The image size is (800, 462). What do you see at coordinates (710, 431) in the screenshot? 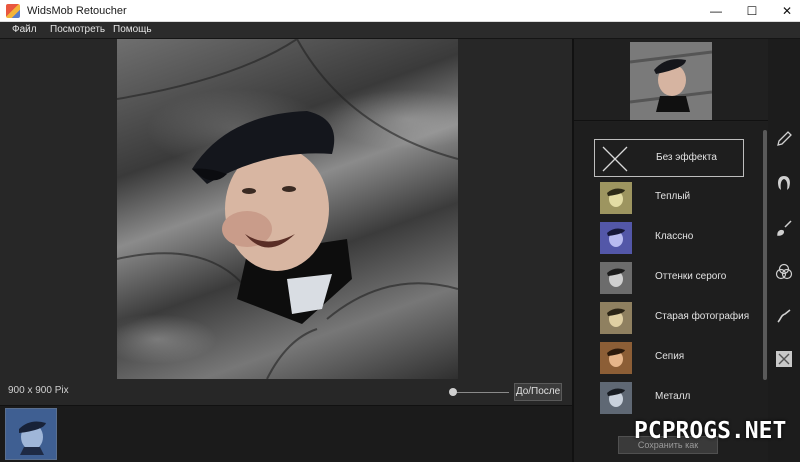
I see `watermark-text: PCPROGS.NET` at bounding box center [710, 431].